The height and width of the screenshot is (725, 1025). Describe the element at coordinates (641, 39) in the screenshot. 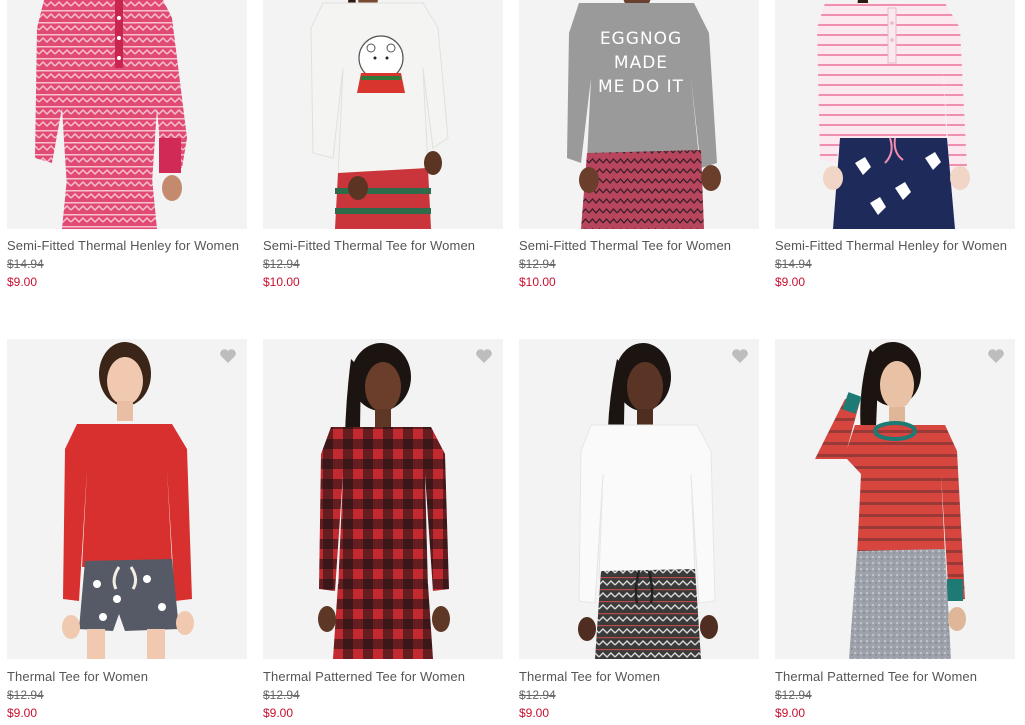

I see `eggnog-graphic-line1: EGGNOG` at that location.